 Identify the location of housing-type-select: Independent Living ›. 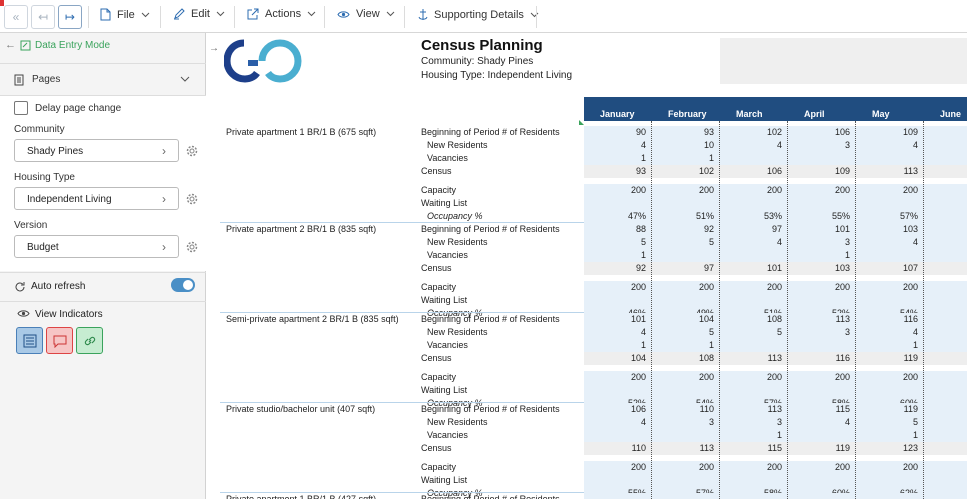
(96, 198).